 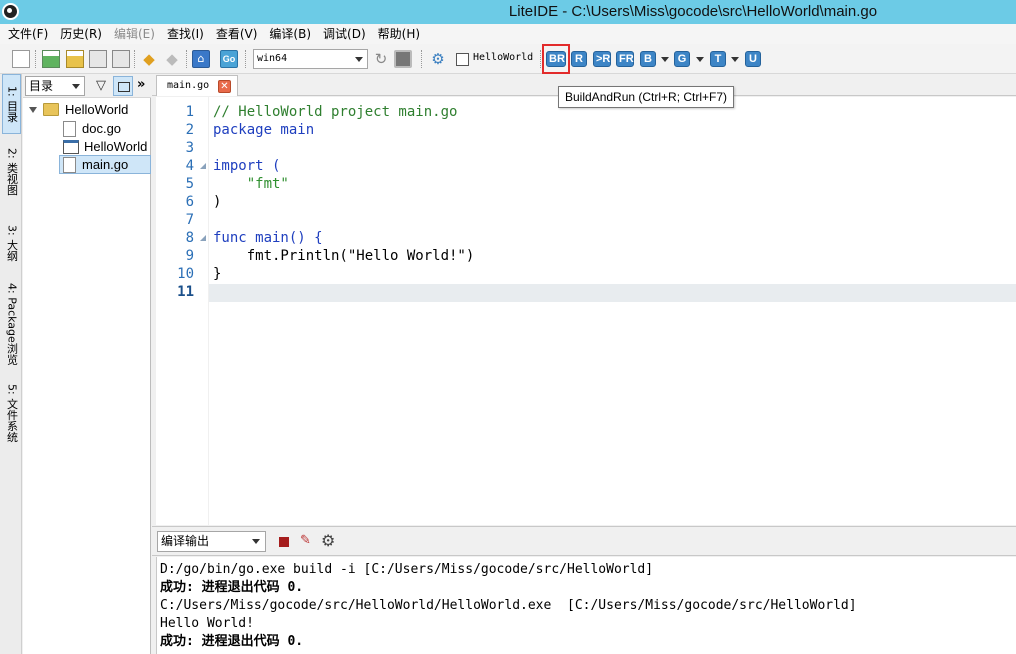 I want to click on env-select-value: win64, so click(x=272, y=58).